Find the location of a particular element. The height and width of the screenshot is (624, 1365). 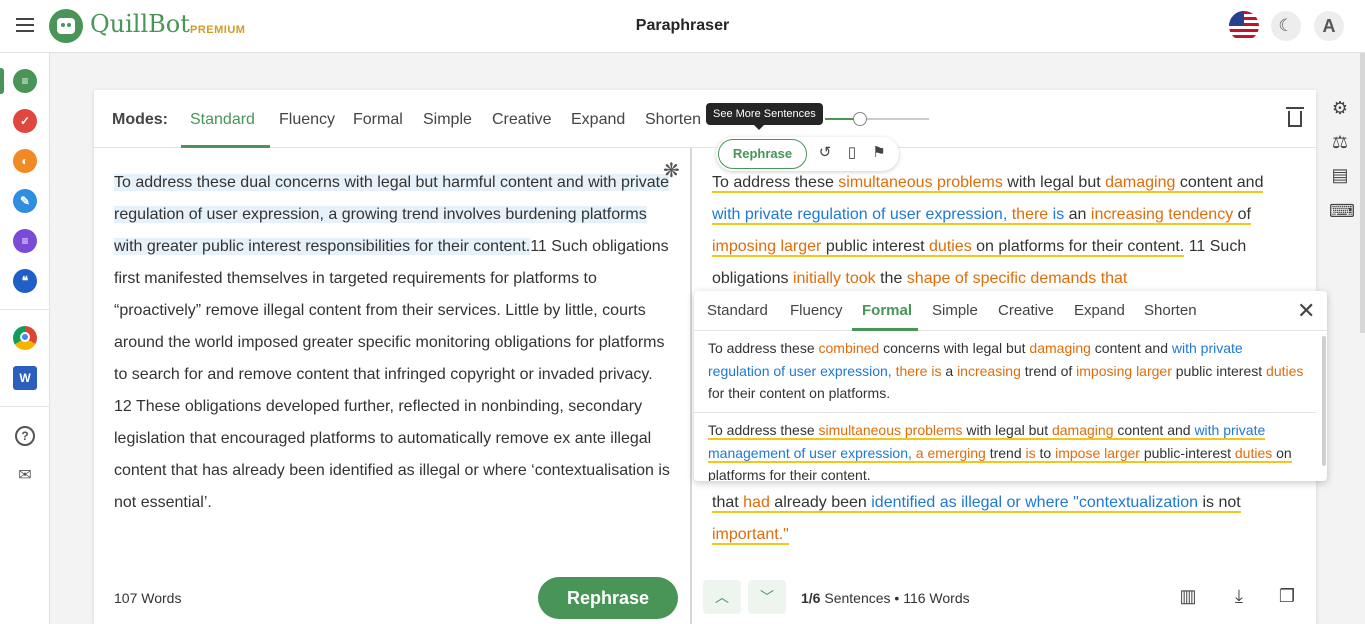

page-scrollbar is located at coordinates (1362, 193).